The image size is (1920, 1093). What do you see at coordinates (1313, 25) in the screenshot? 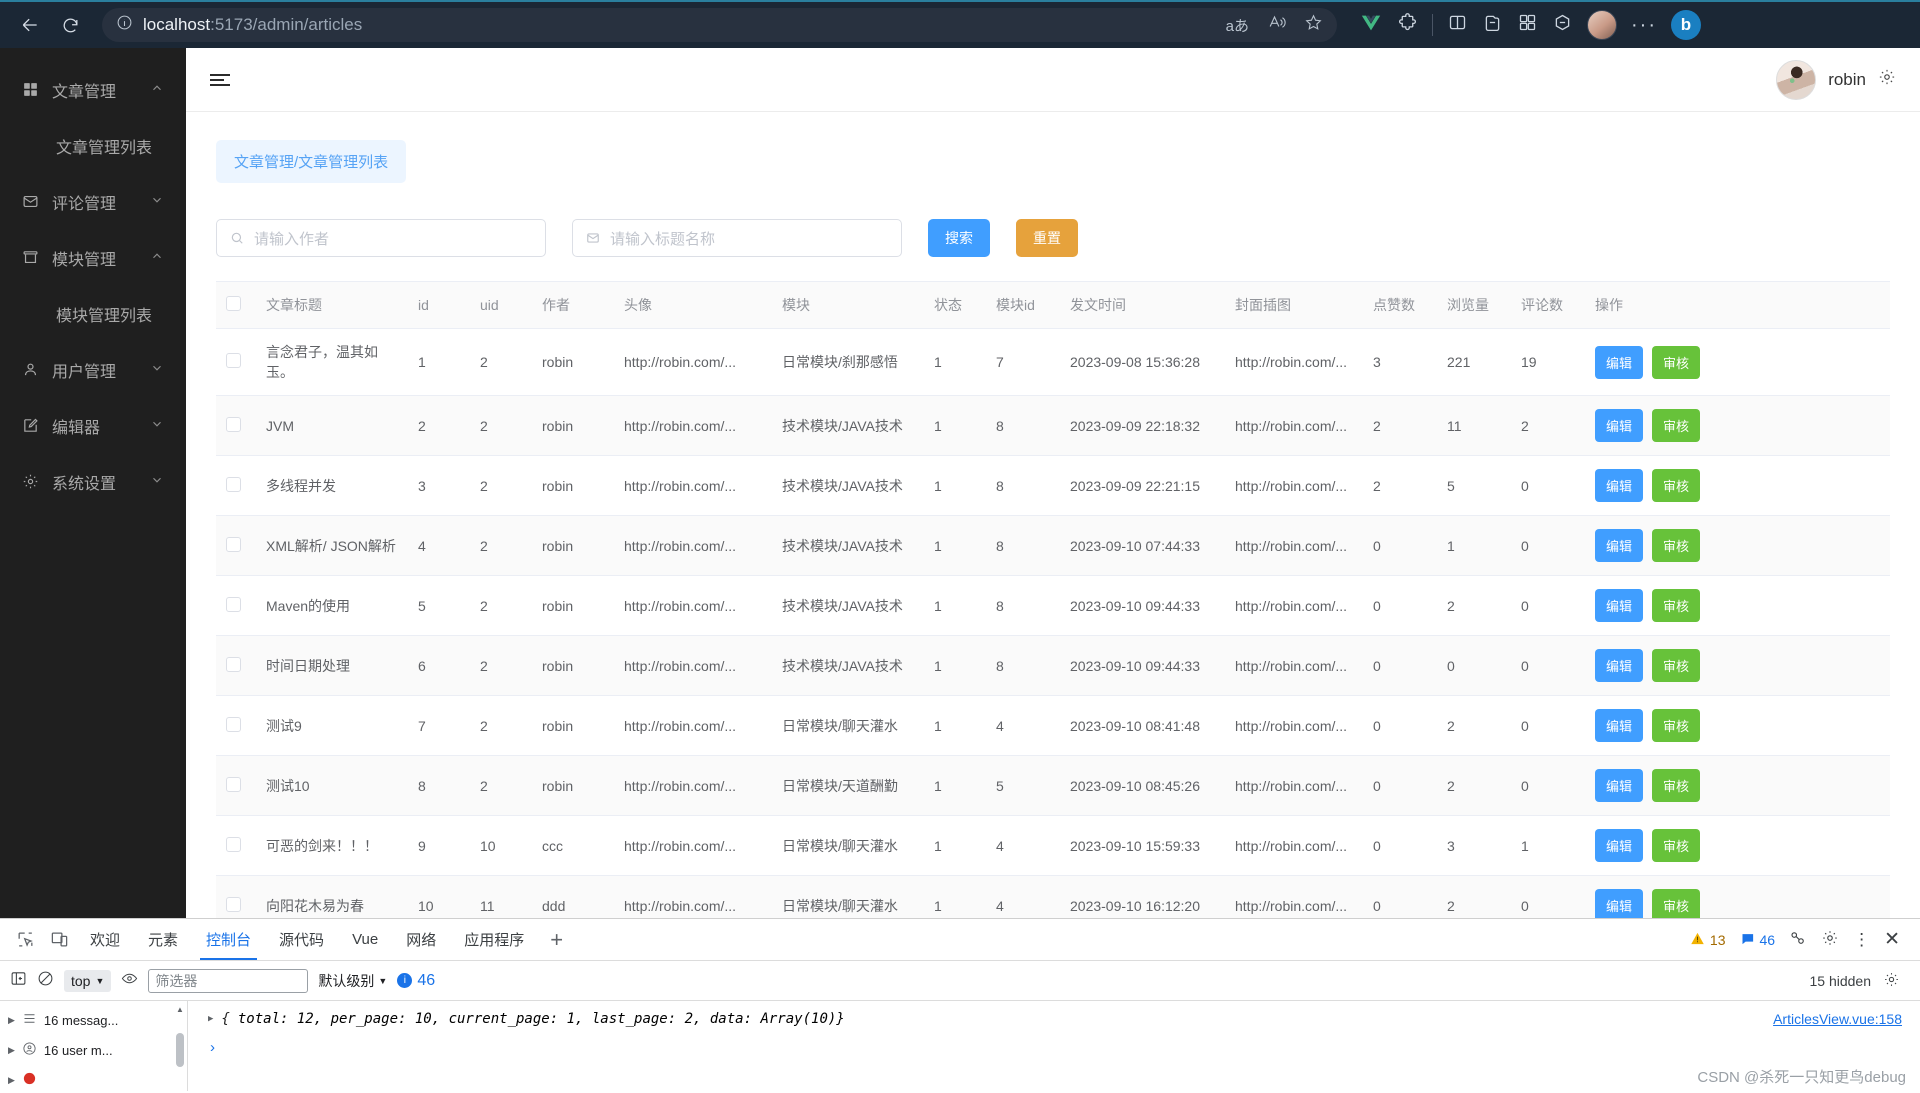
I see `favorite-star-icon` at bounding box center [1313, 25].